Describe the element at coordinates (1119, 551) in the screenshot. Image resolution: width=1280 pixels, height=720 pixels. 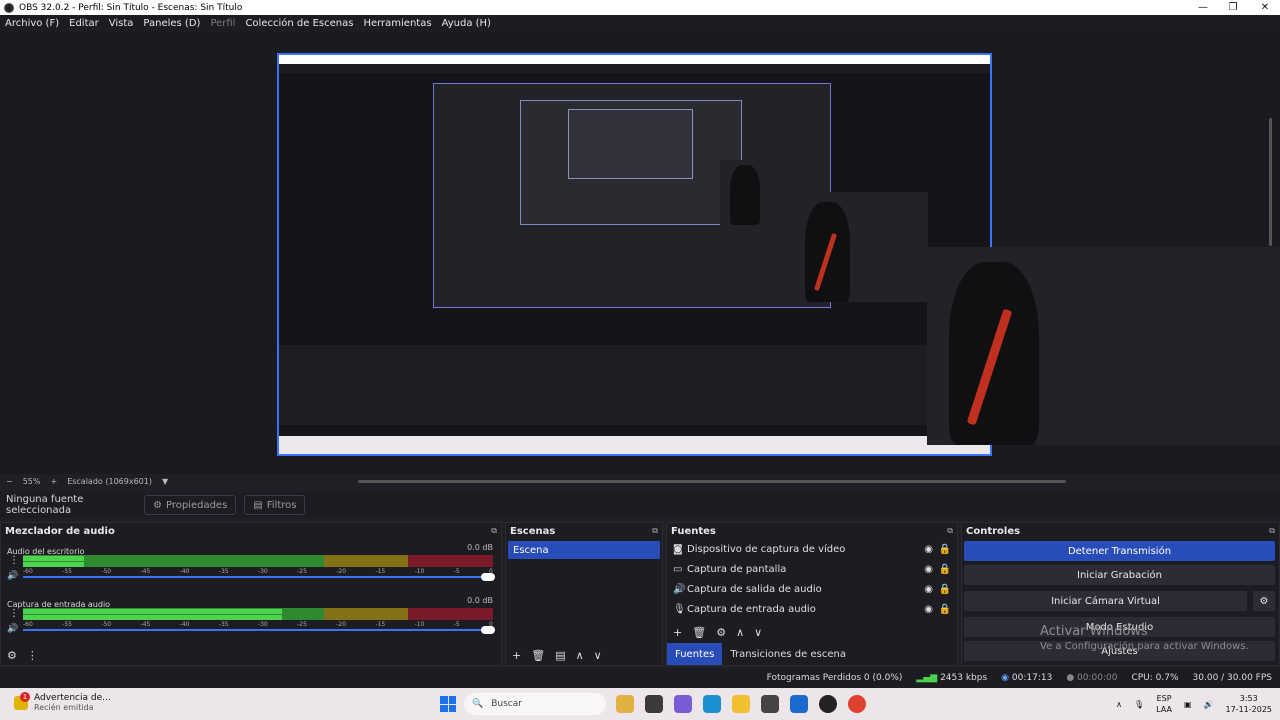
I see `stop-streaming-button: Detener Transmisión` at that location.